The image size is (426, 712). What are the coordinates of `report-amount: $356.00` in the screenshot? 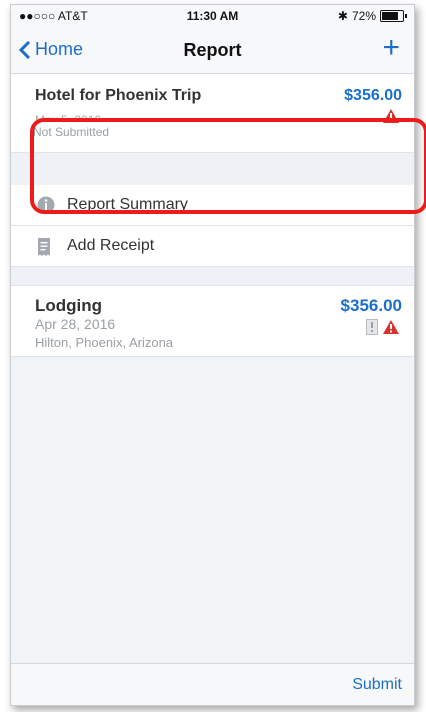 It's located at (373, 95).